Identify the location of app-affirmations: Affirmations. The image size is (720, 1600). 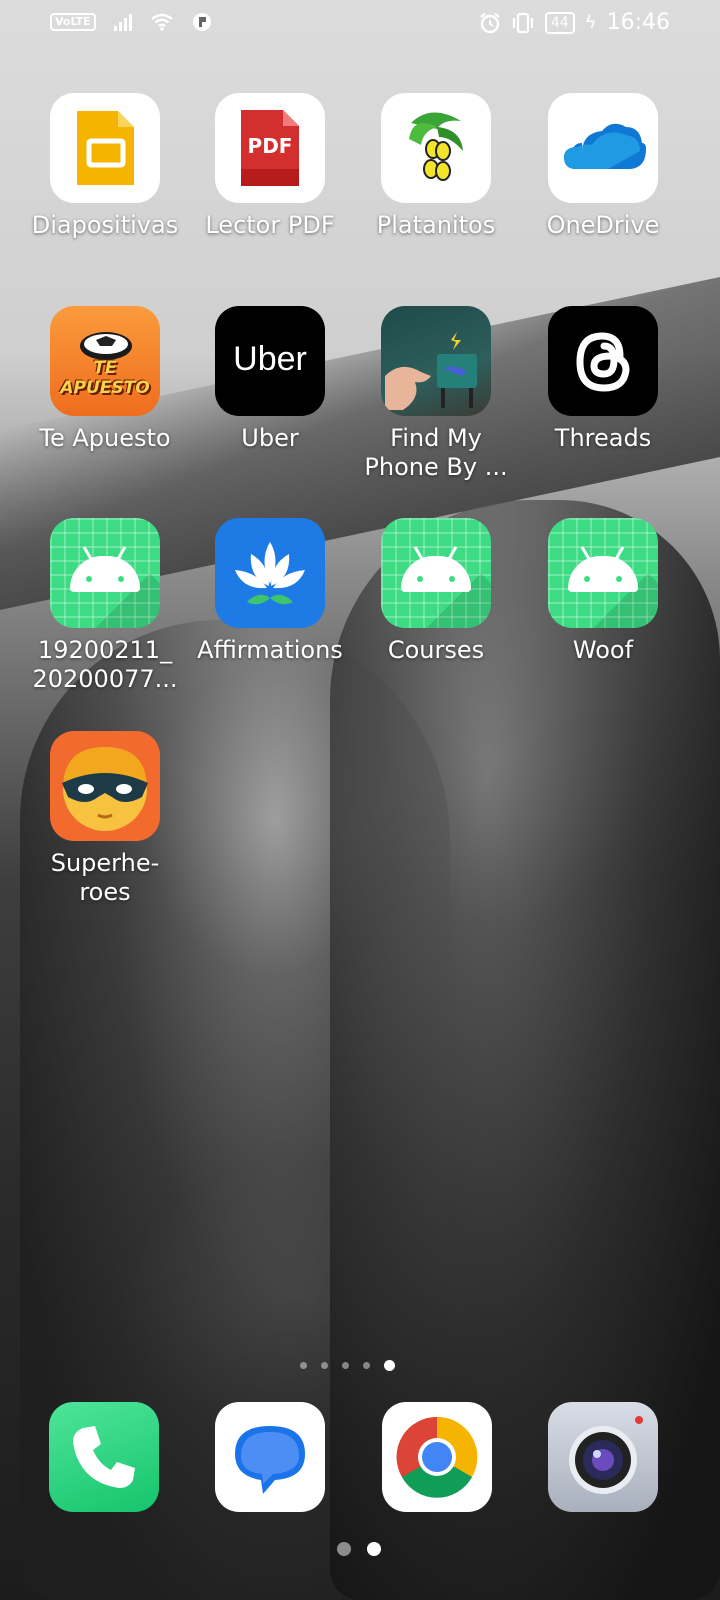
(270, 591).